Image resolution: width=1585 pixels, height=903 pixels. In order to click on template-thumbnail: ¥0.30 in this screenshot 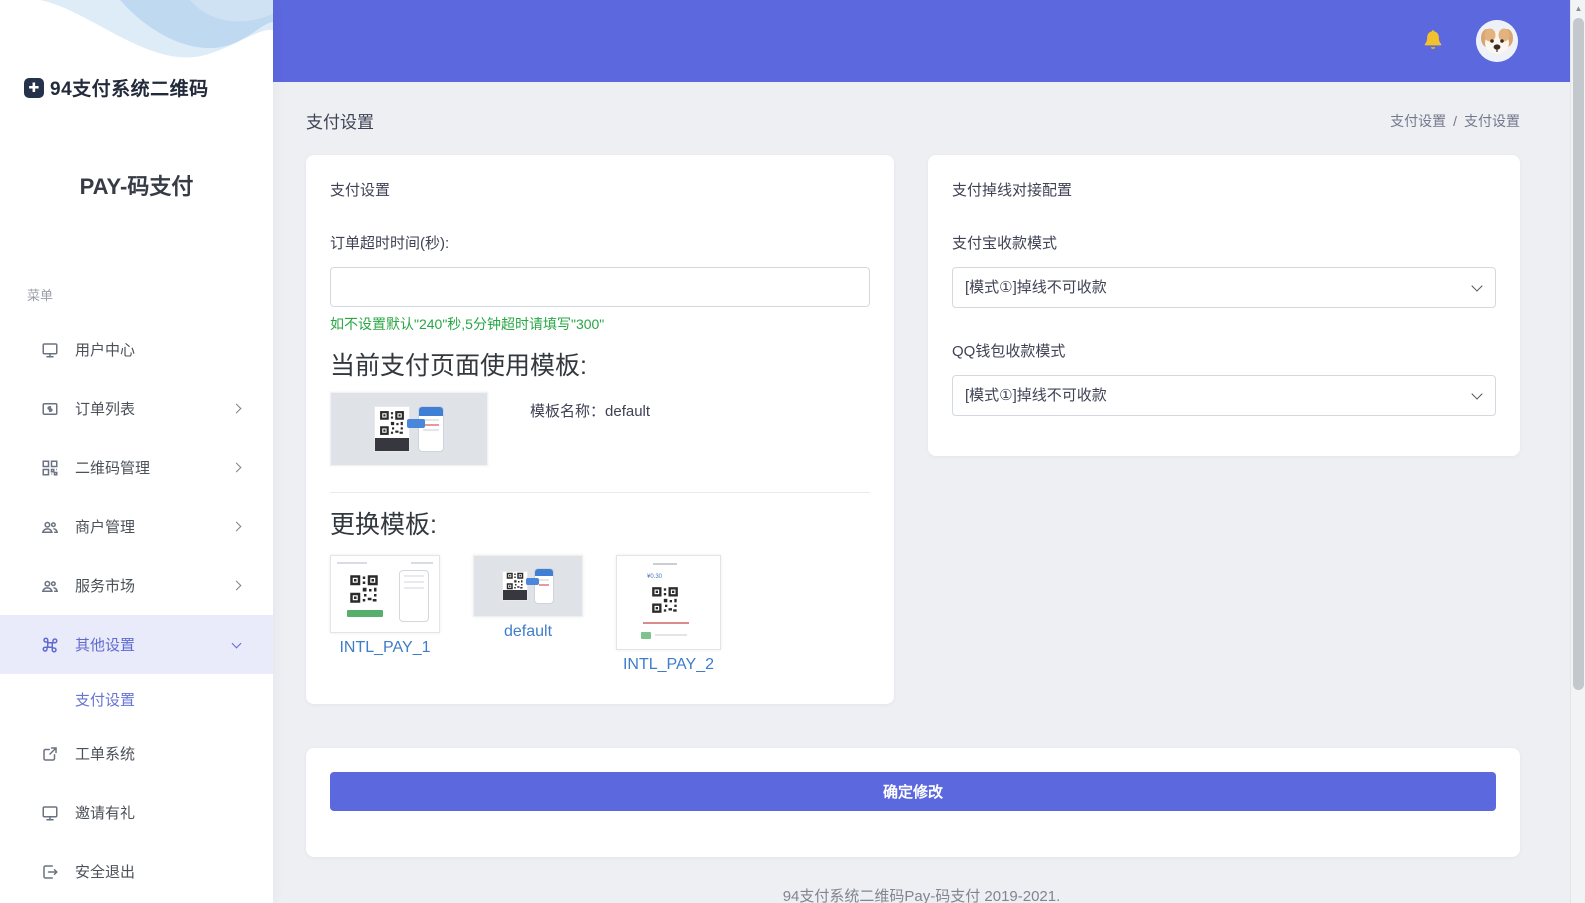, I will do `click(668, 602)`.